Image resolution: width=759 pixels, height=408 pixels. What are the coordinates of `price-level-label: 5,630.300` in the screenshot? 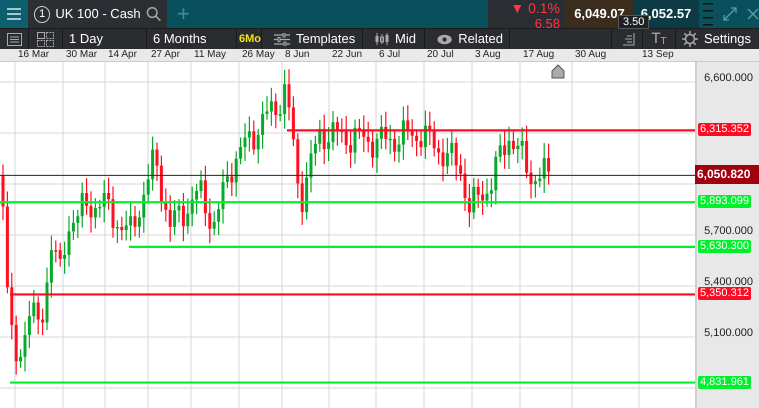 It's located at (724, 246).